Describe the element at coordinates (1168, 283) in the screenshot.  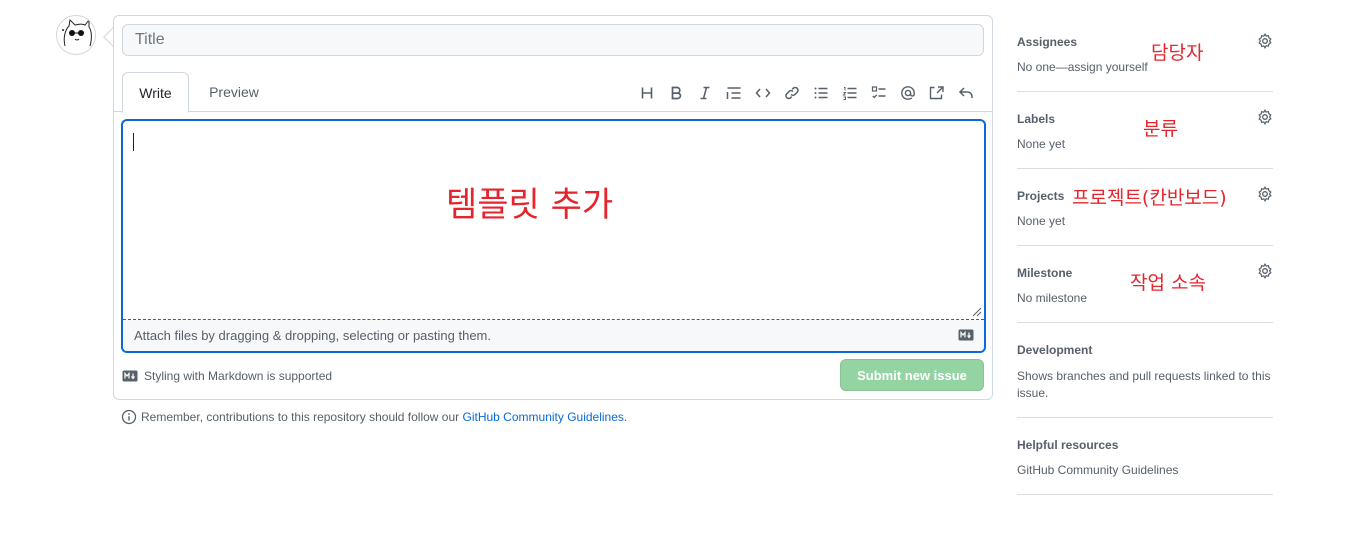
I see `annotation-milestone: 작업 소속` at that location.